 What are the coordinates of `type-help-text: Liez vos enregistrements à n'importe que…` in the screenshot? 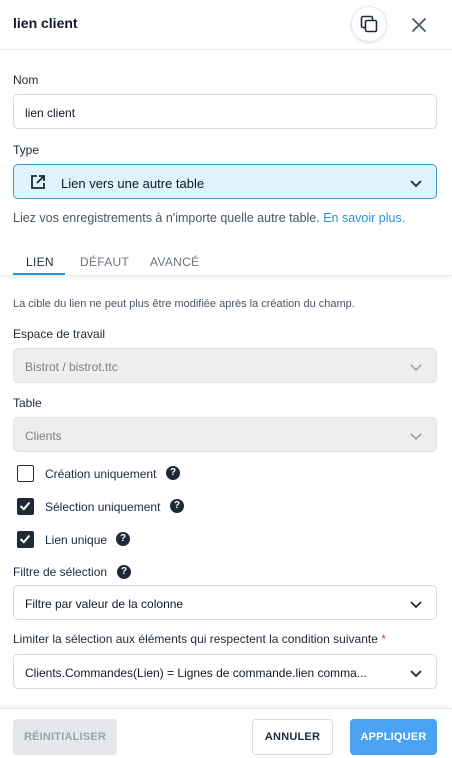 It's located at (209, 218).